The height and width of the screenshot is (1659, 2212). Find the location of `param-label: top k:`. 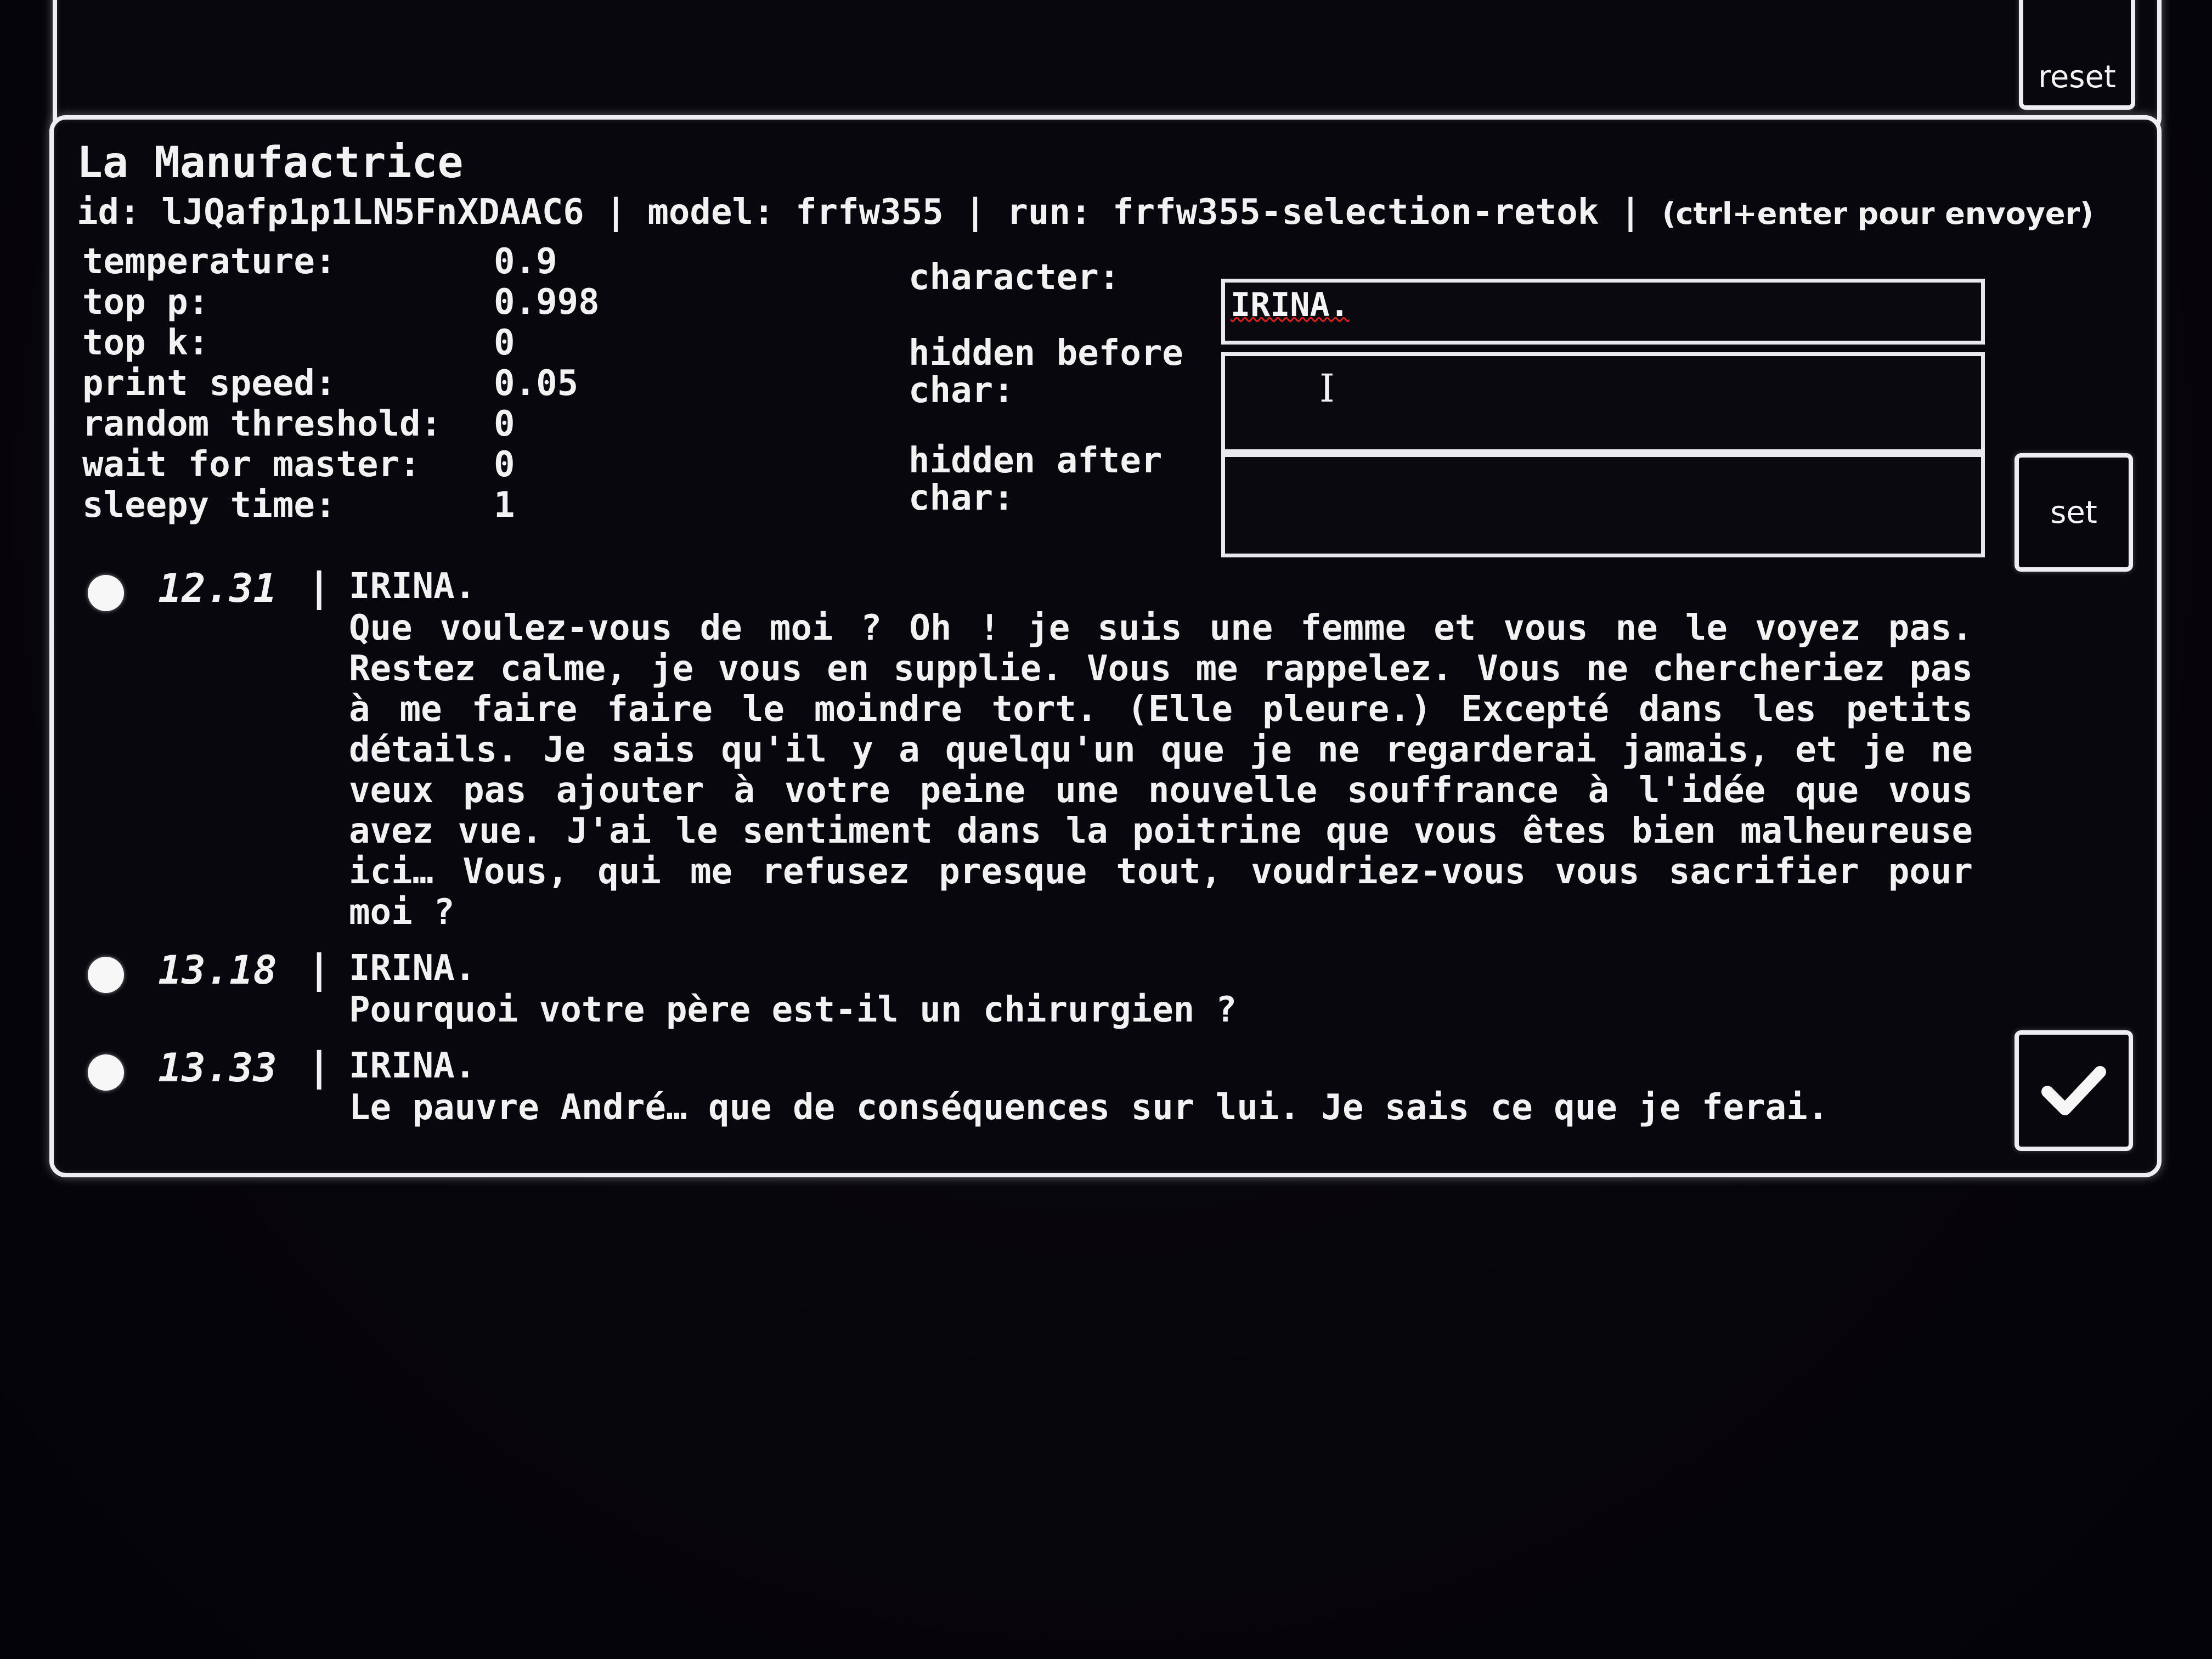

param-label: top k: is located at coordinates (146, 343).